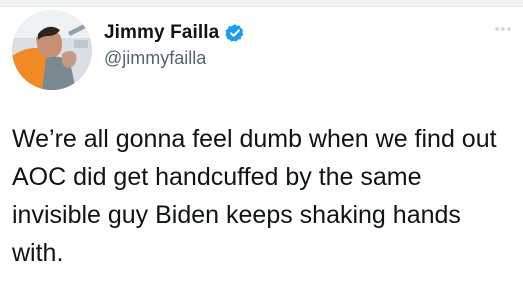 The width and height of the screenshot is (523, 302). I want to click on avatar-photo-icon, so click(52, 50).